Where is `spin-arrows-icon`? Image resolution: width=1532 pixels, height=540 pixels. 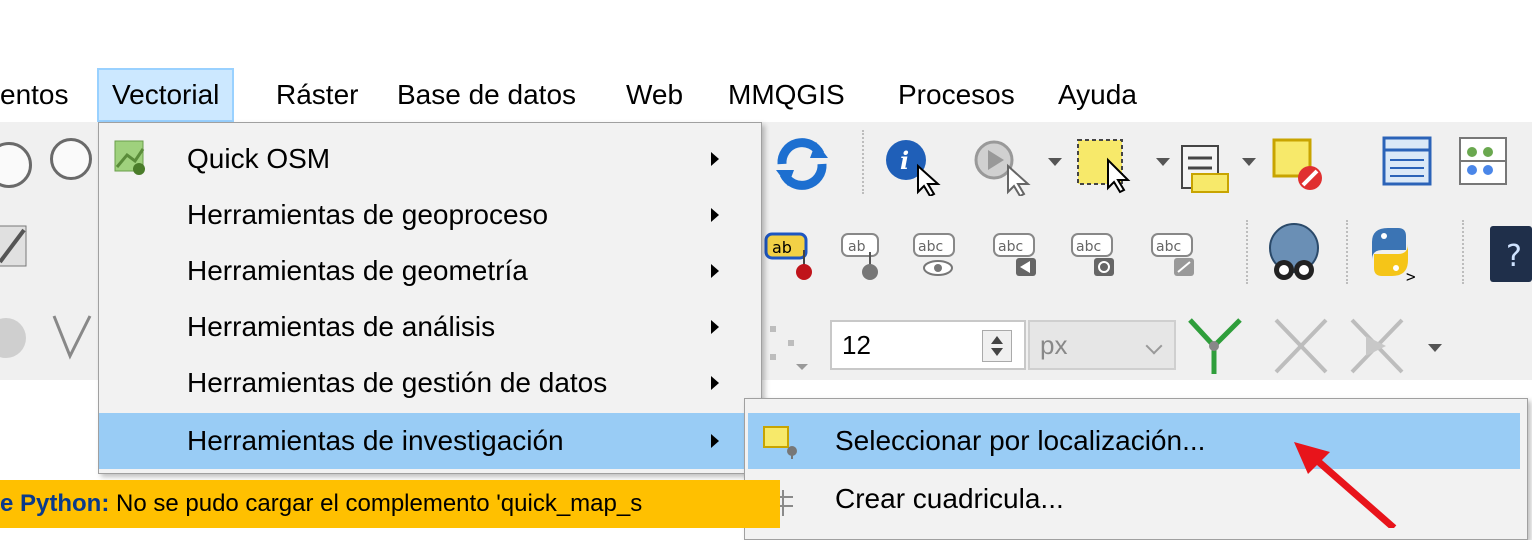
spin-arrows-icon is located at coordinates (997, 346).